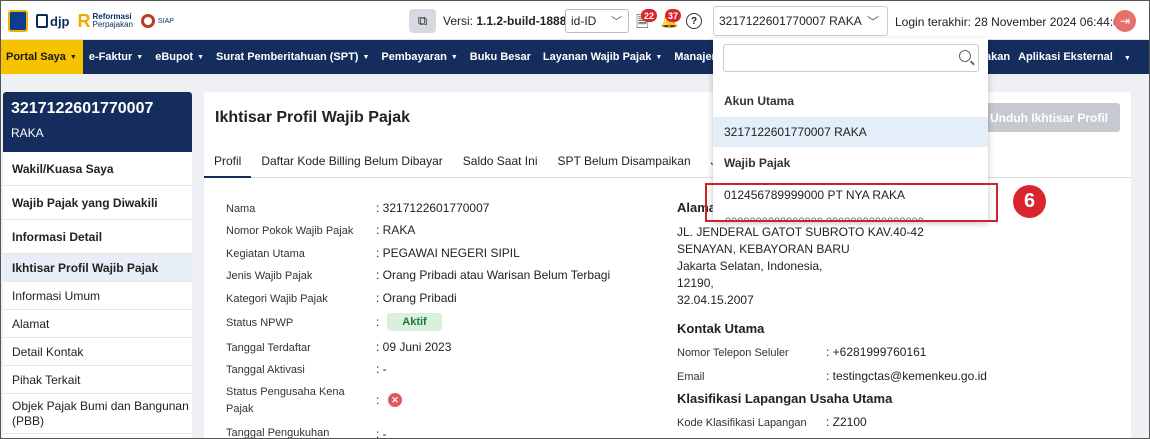  I want to click on nav-item-pembayaran: Pembayaran ▼, so click(419, 57).